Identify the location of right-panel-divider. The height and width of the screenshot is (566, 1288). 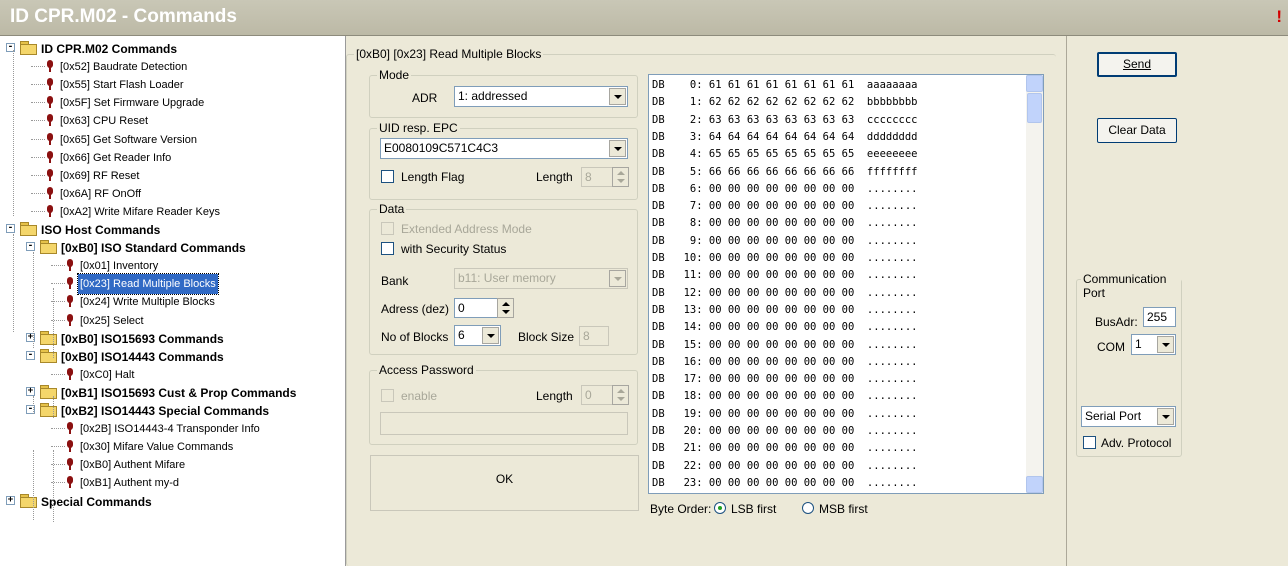
(1066, 301).